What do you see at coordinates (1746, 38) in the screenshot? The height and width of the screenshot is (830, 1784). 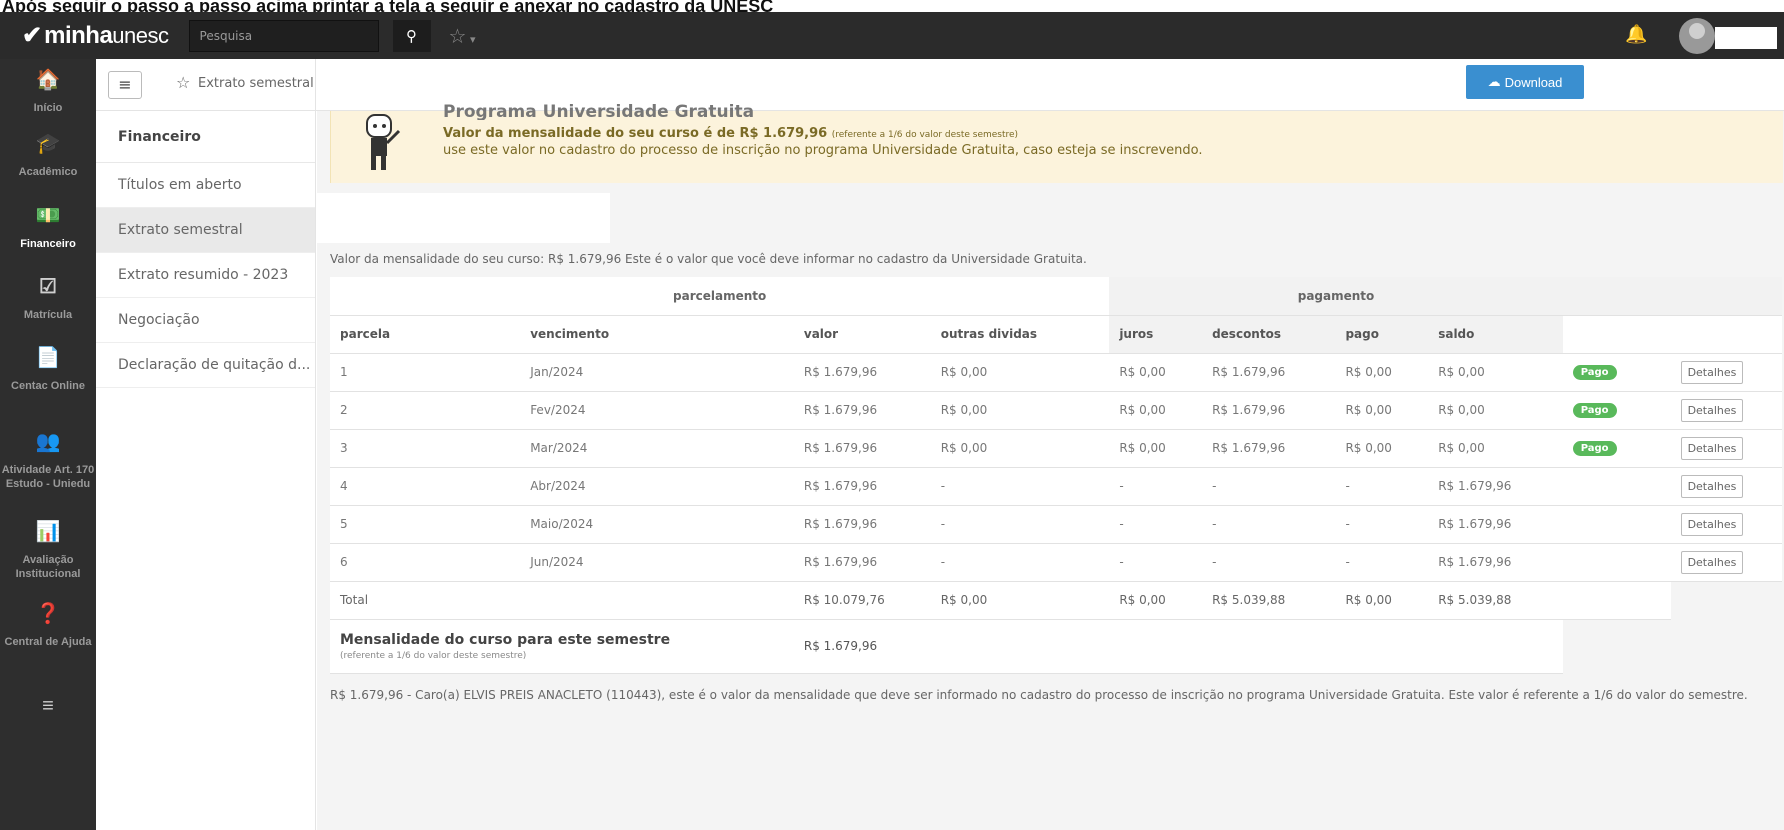 I see `user-name-box` at bounding box center [1746, 38].